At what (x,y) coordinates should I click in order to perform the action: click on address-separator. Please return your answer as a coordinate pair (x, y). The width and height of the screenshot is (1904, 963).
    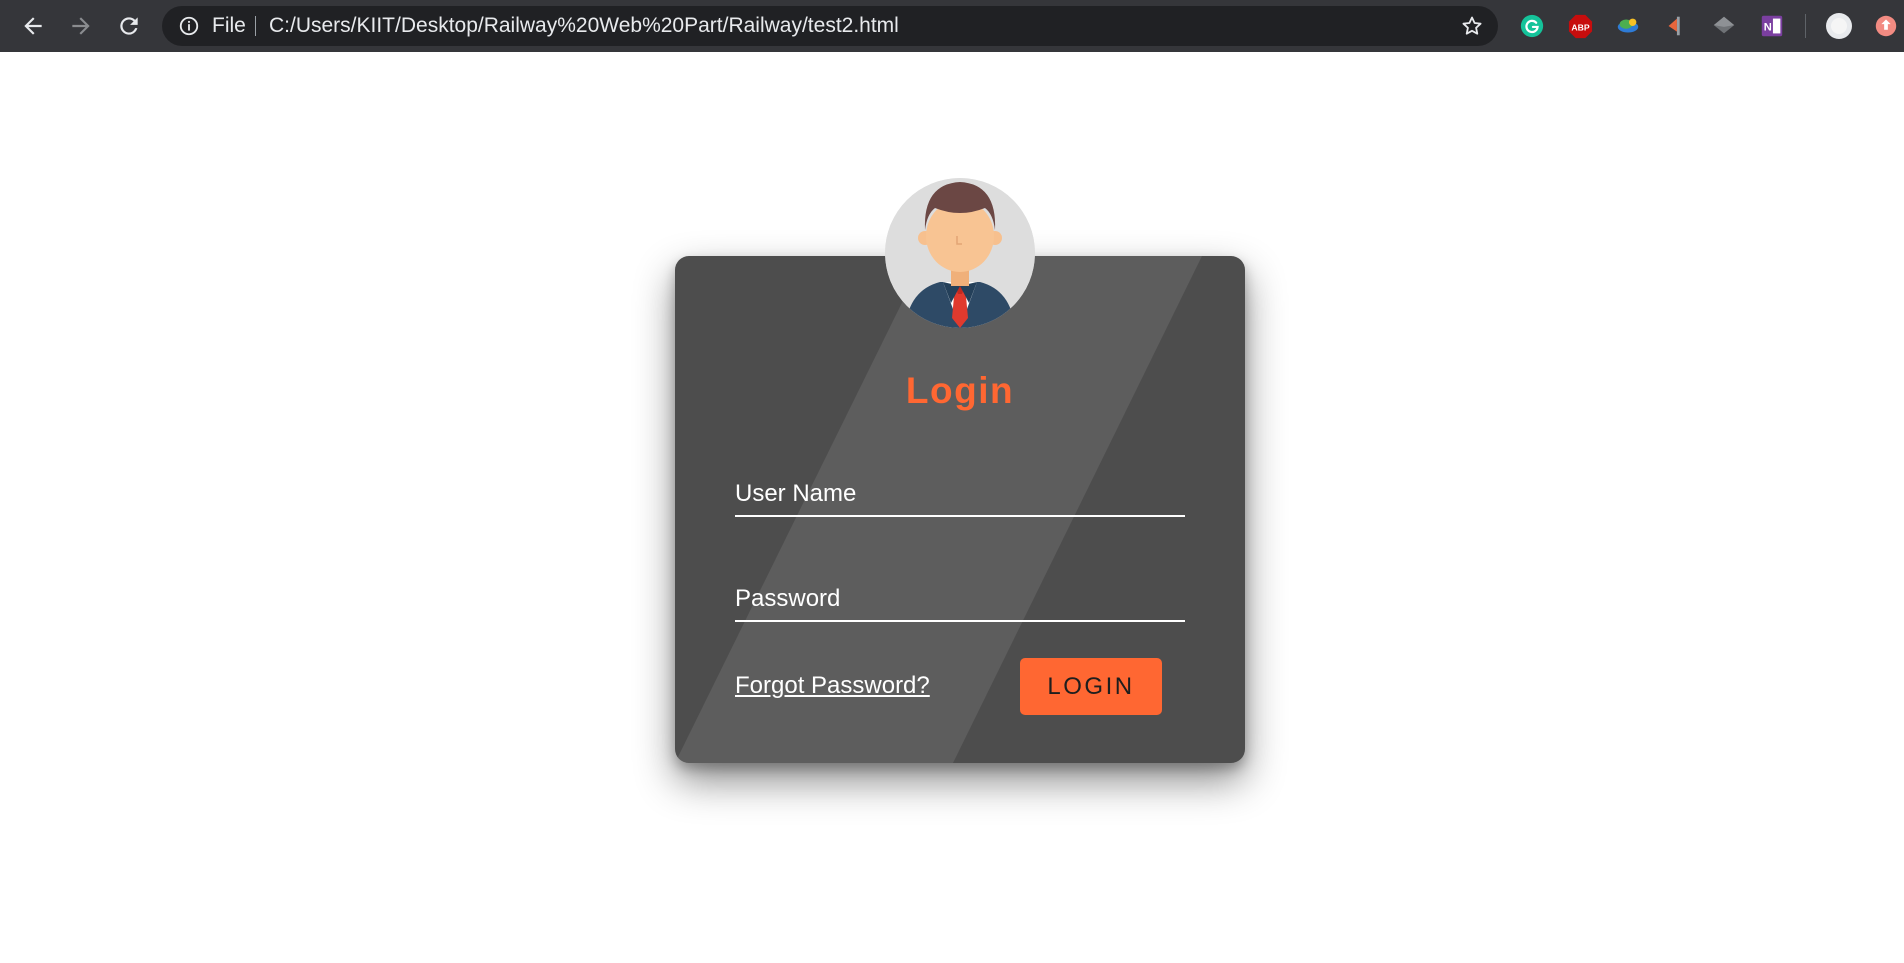
    Looking at the image, I should click on (255, 26).